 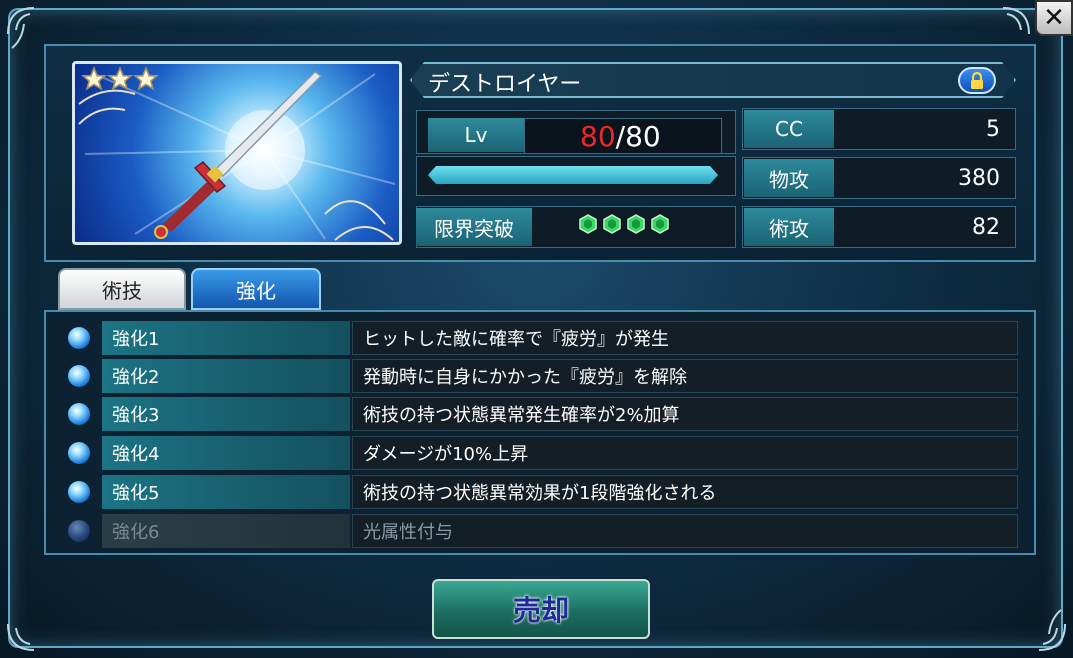 I want to click on enhancement-desc: 術技の持つ状態異常発生確率が2%加算, so click(x=685, y=414).